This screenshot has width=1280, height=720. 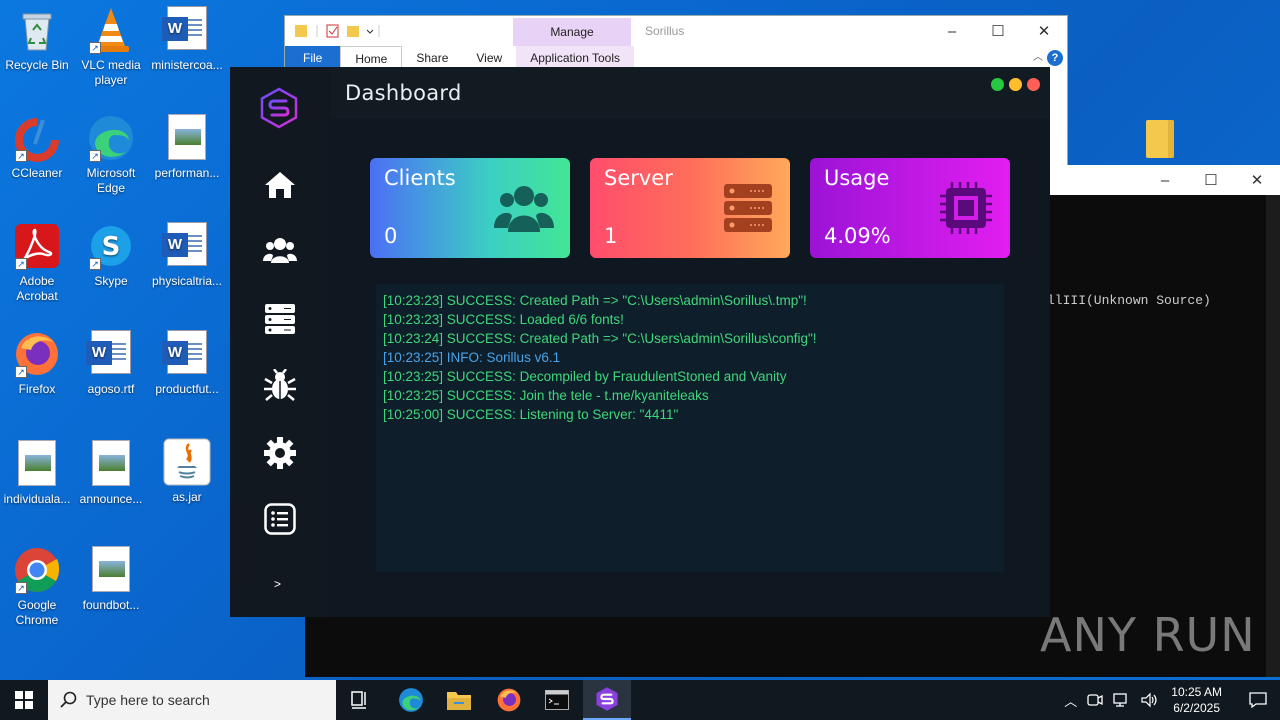 What do you see at coordinates (280, 342) in the screenshot?
I see `sidebar: >` at bounding box center [280, 342].